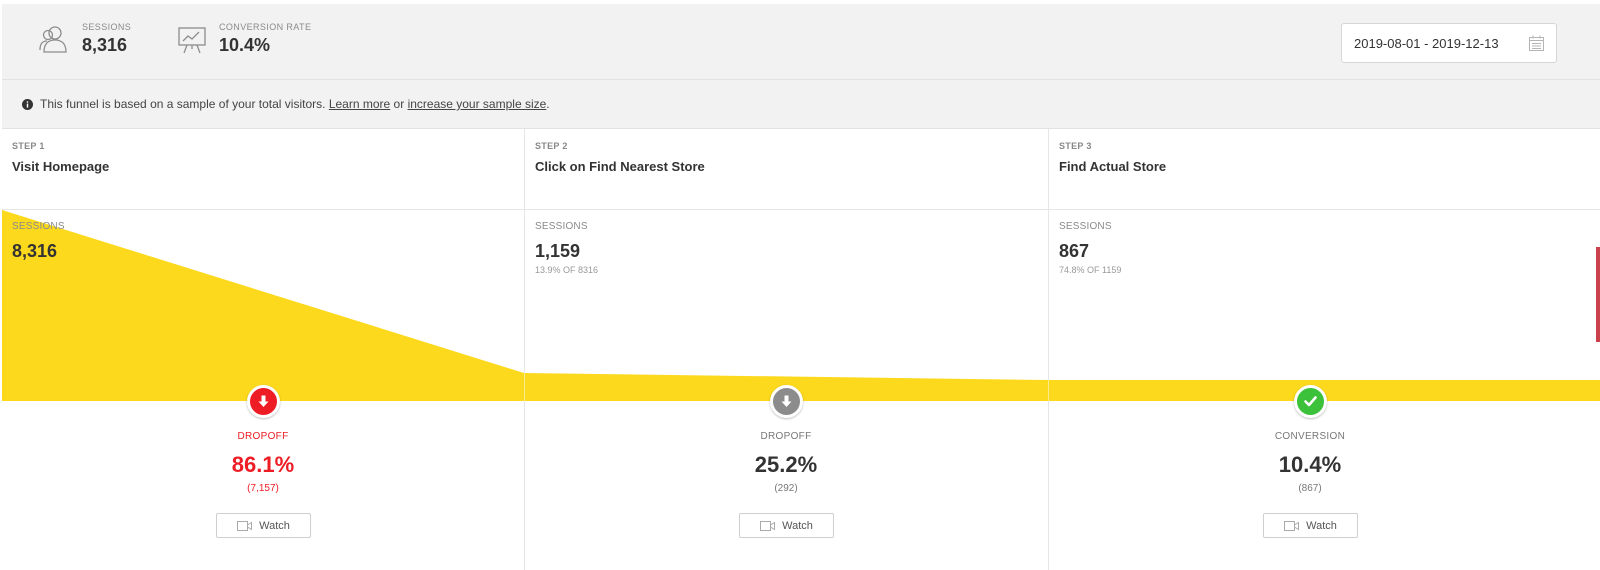 The width and height of the screenshot is (1600, 570). What do you see at coordinates (53, 39) in the screenshot?
I see `users-icon` at bounding box center [53, 39].